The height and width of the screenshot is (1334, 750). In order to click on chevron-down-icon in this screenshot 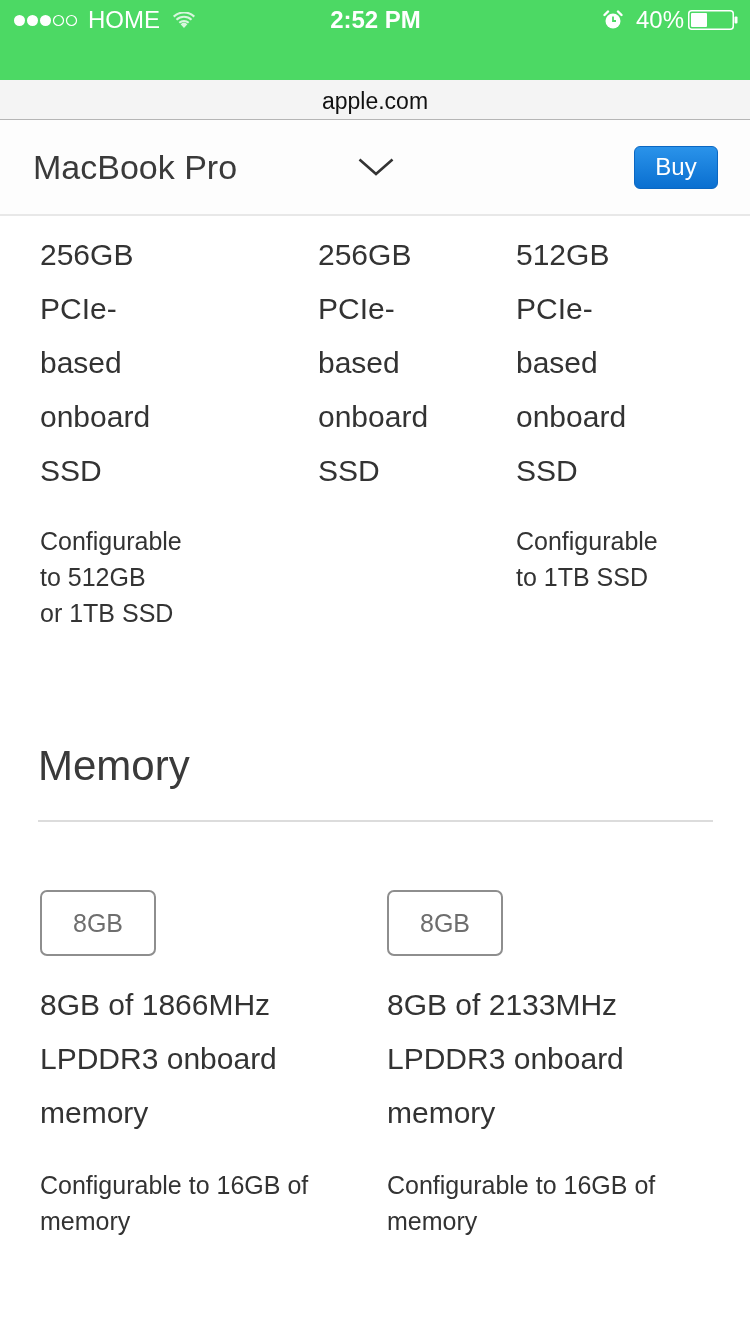, I will do `click(375, 167)`.